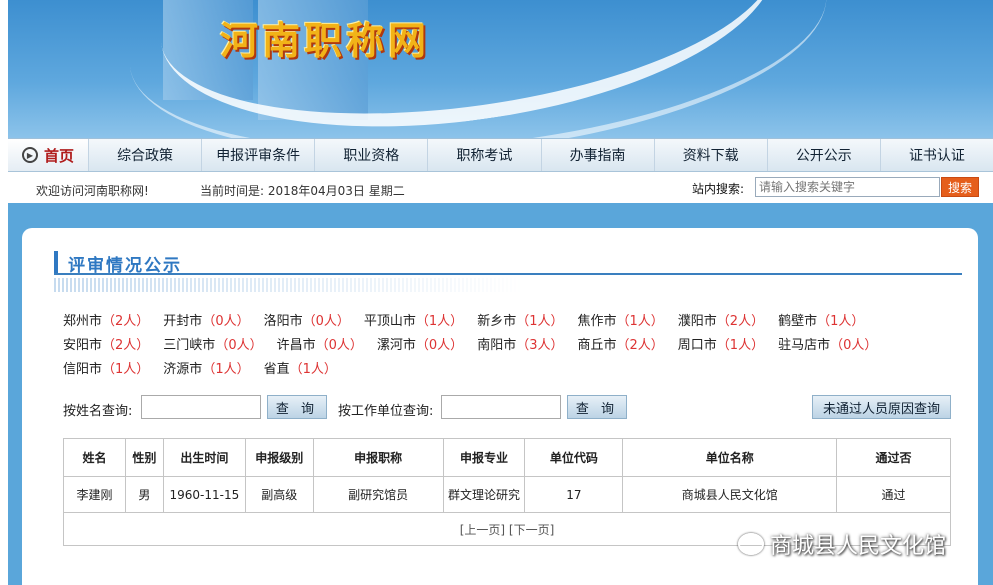 Image resolution: width=993 pixels, height=585 pixels. I want to click on city-item: 济源市（1人）, so click(206, 370).